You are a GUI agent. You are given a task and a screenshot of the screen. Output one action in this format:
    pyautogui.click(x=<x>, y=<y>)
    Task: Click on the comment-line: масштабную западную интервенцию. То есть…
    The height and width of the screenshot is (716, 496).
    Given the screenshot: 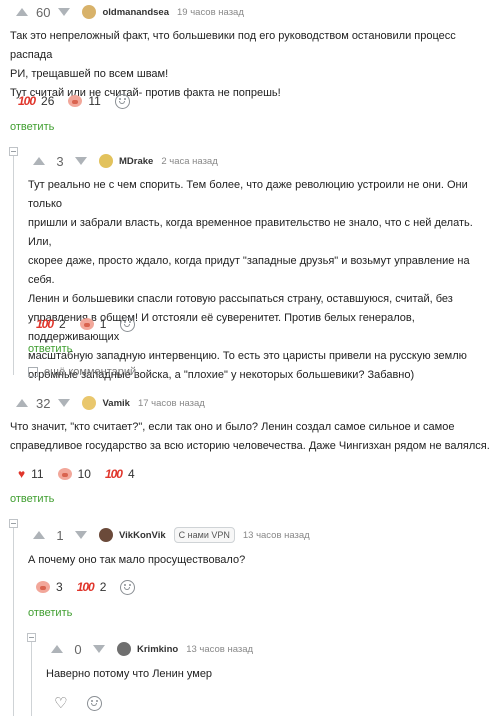 What is the action you would take?
    pyautogui.click(x=247, y=356)
    